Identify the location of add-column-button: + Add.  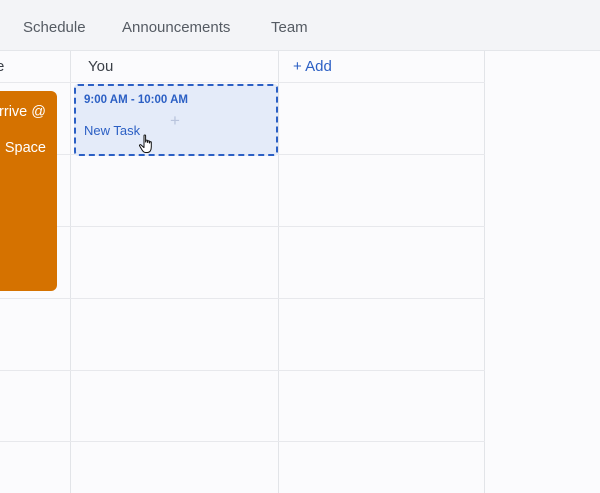
(312, 66).